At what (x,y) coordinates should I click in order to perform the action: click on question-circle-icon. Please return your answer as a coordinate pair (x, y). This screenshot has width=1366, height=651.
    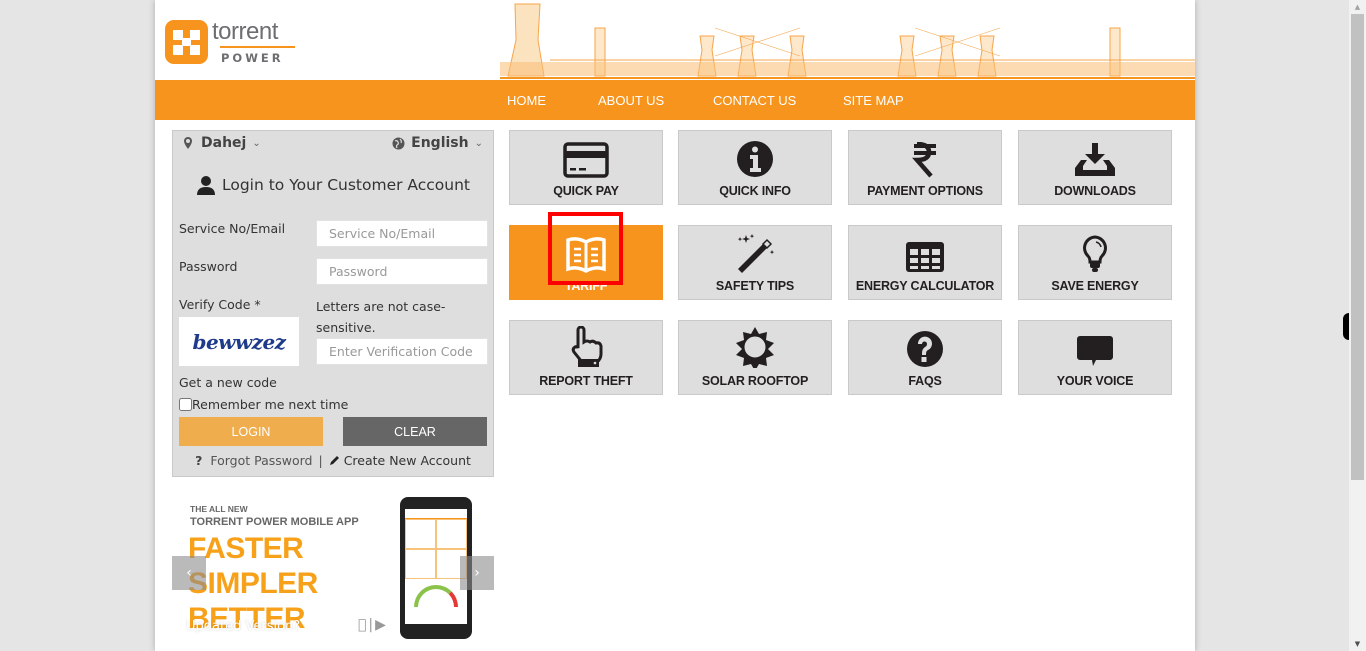
    Looking at the image, I should click on (925, 349).